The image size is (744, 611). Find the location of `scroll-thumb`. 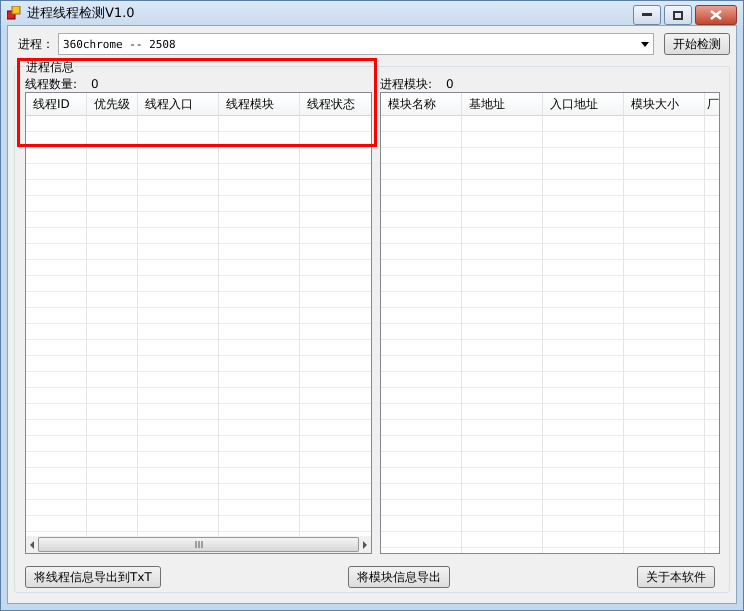

scroll-thumb is located at coordinates (198, 544).